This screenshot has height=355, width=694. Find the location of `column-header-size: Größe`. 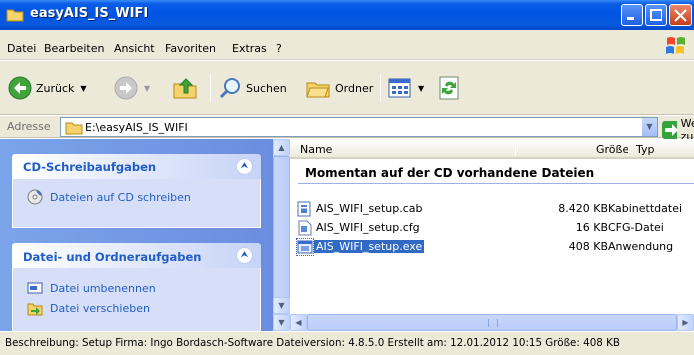

column-header-size: Größe is located at coordinates (612, 149).